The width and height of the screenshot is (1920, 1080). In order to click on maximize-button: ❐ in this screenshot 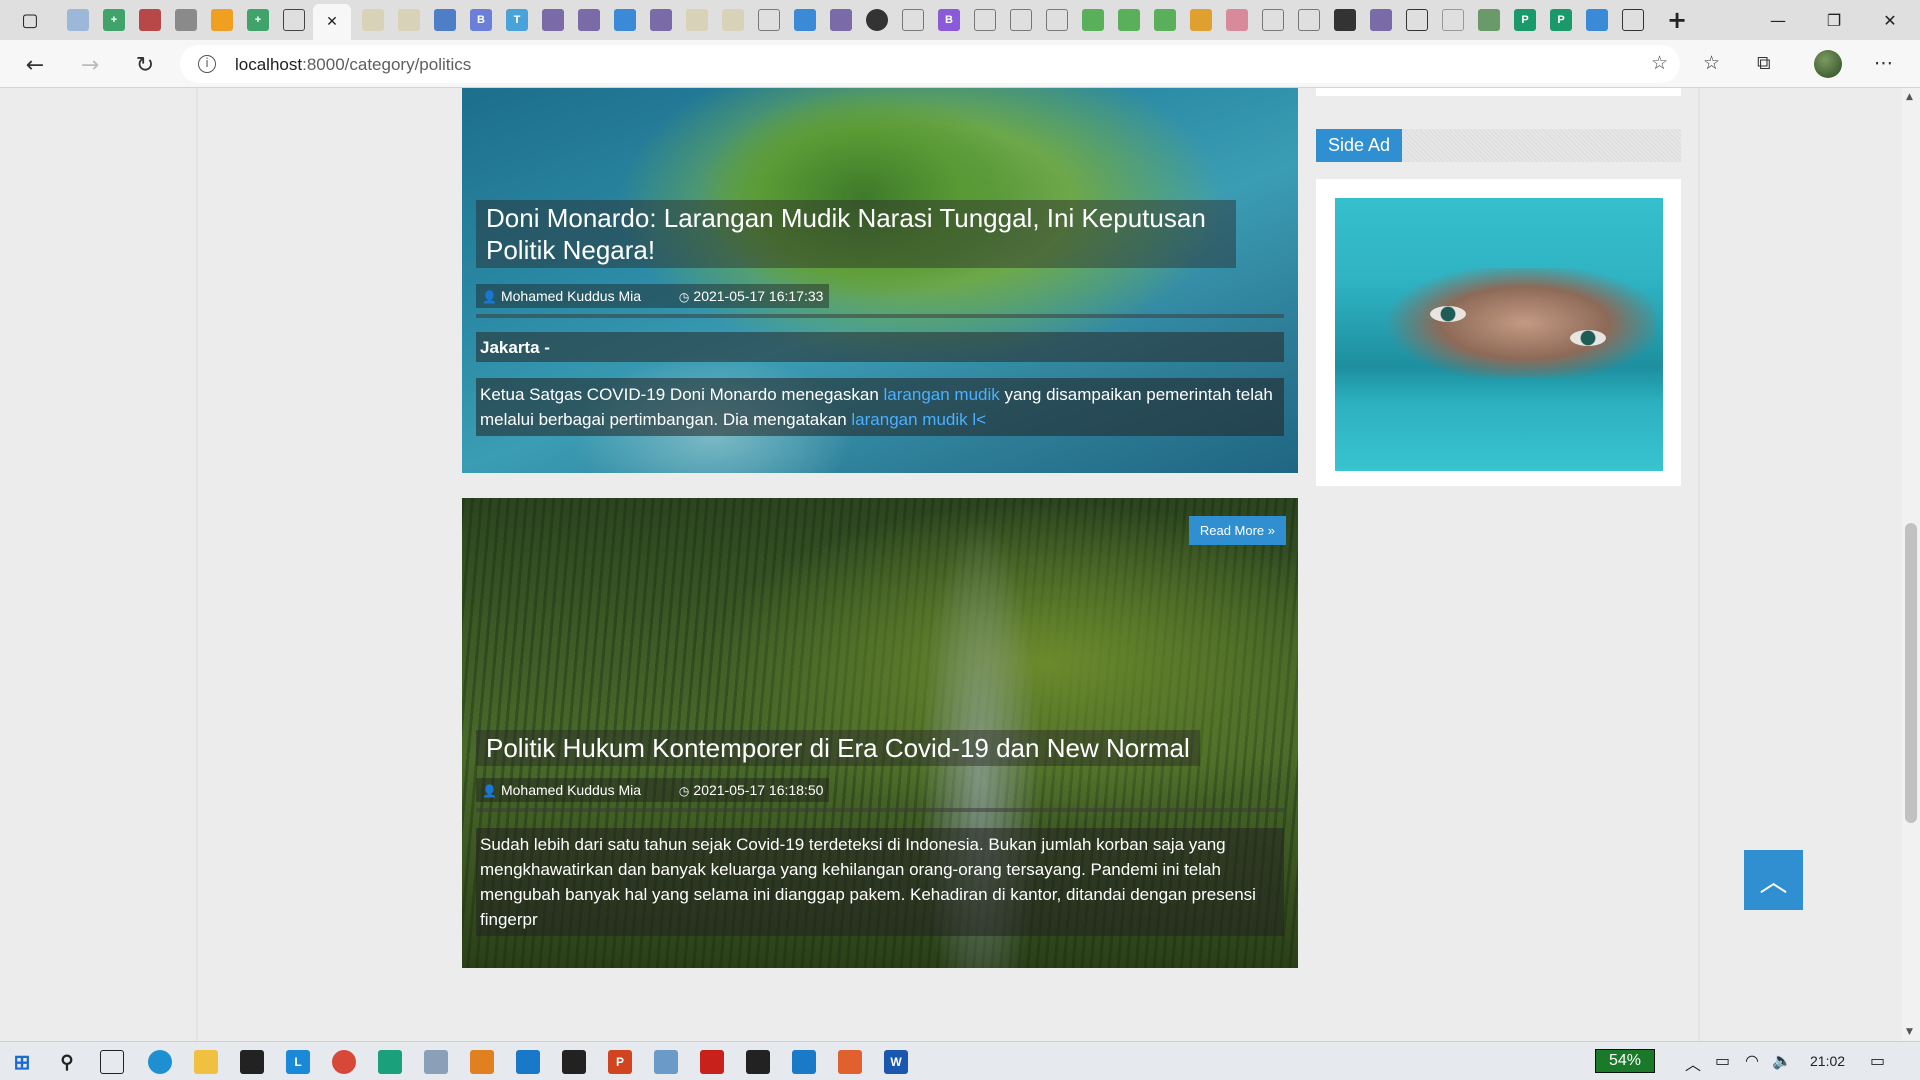, I will do `click(1834, 20)`.